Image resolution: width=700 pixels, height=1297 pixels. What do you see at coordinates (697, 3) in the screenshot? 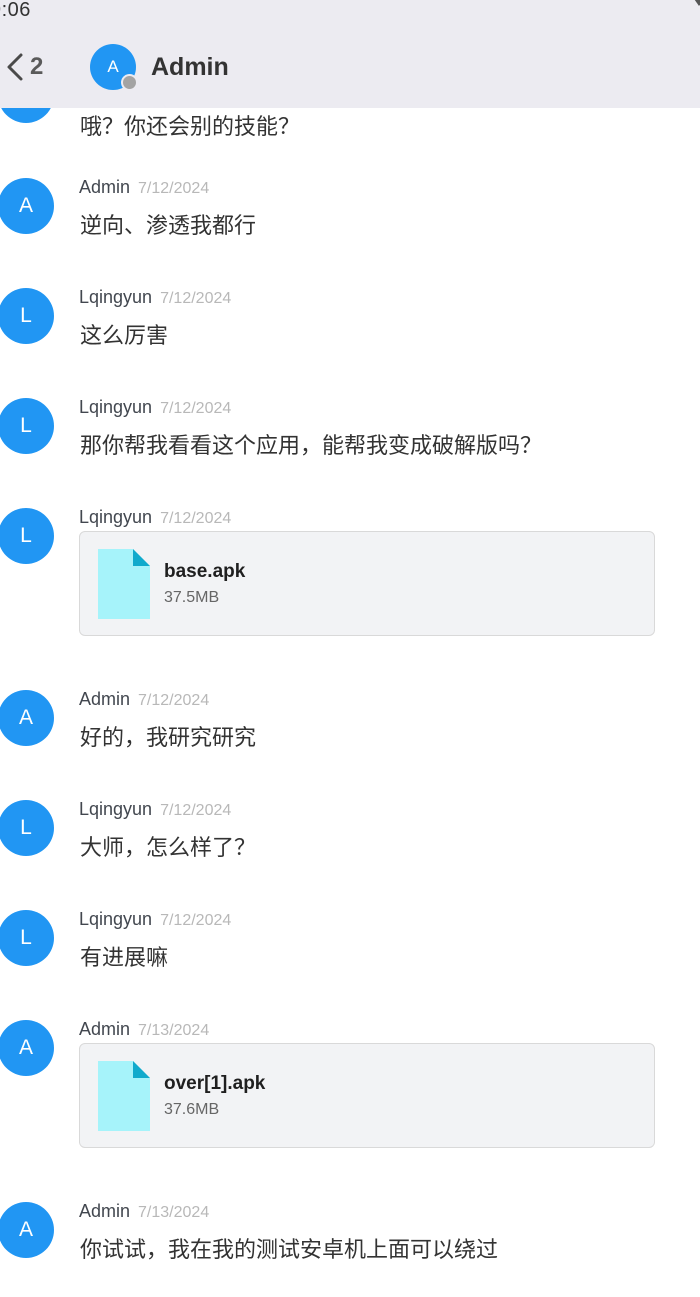
I see `signal-icon` at bounding box center [697, 3].